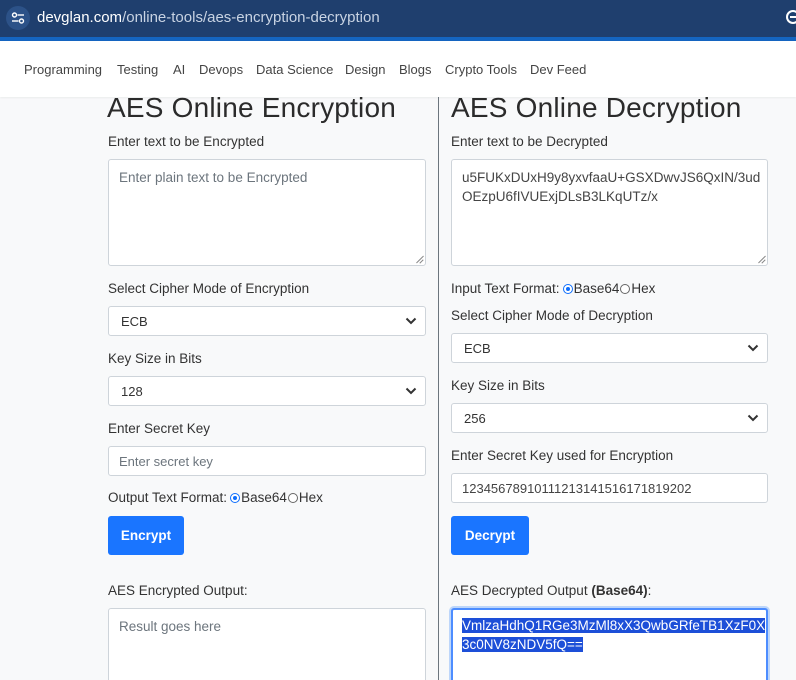  I want to click on decrypt-button: Decrypt, so click(490, 535).